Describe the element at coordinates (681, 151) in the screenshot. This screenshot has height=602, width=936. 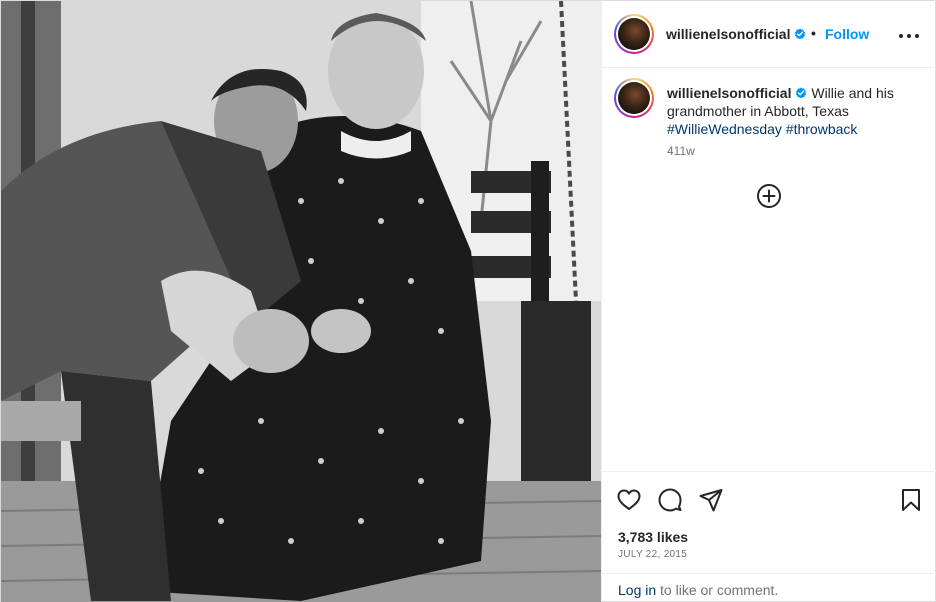
I see `post-age: 411w` at that location.